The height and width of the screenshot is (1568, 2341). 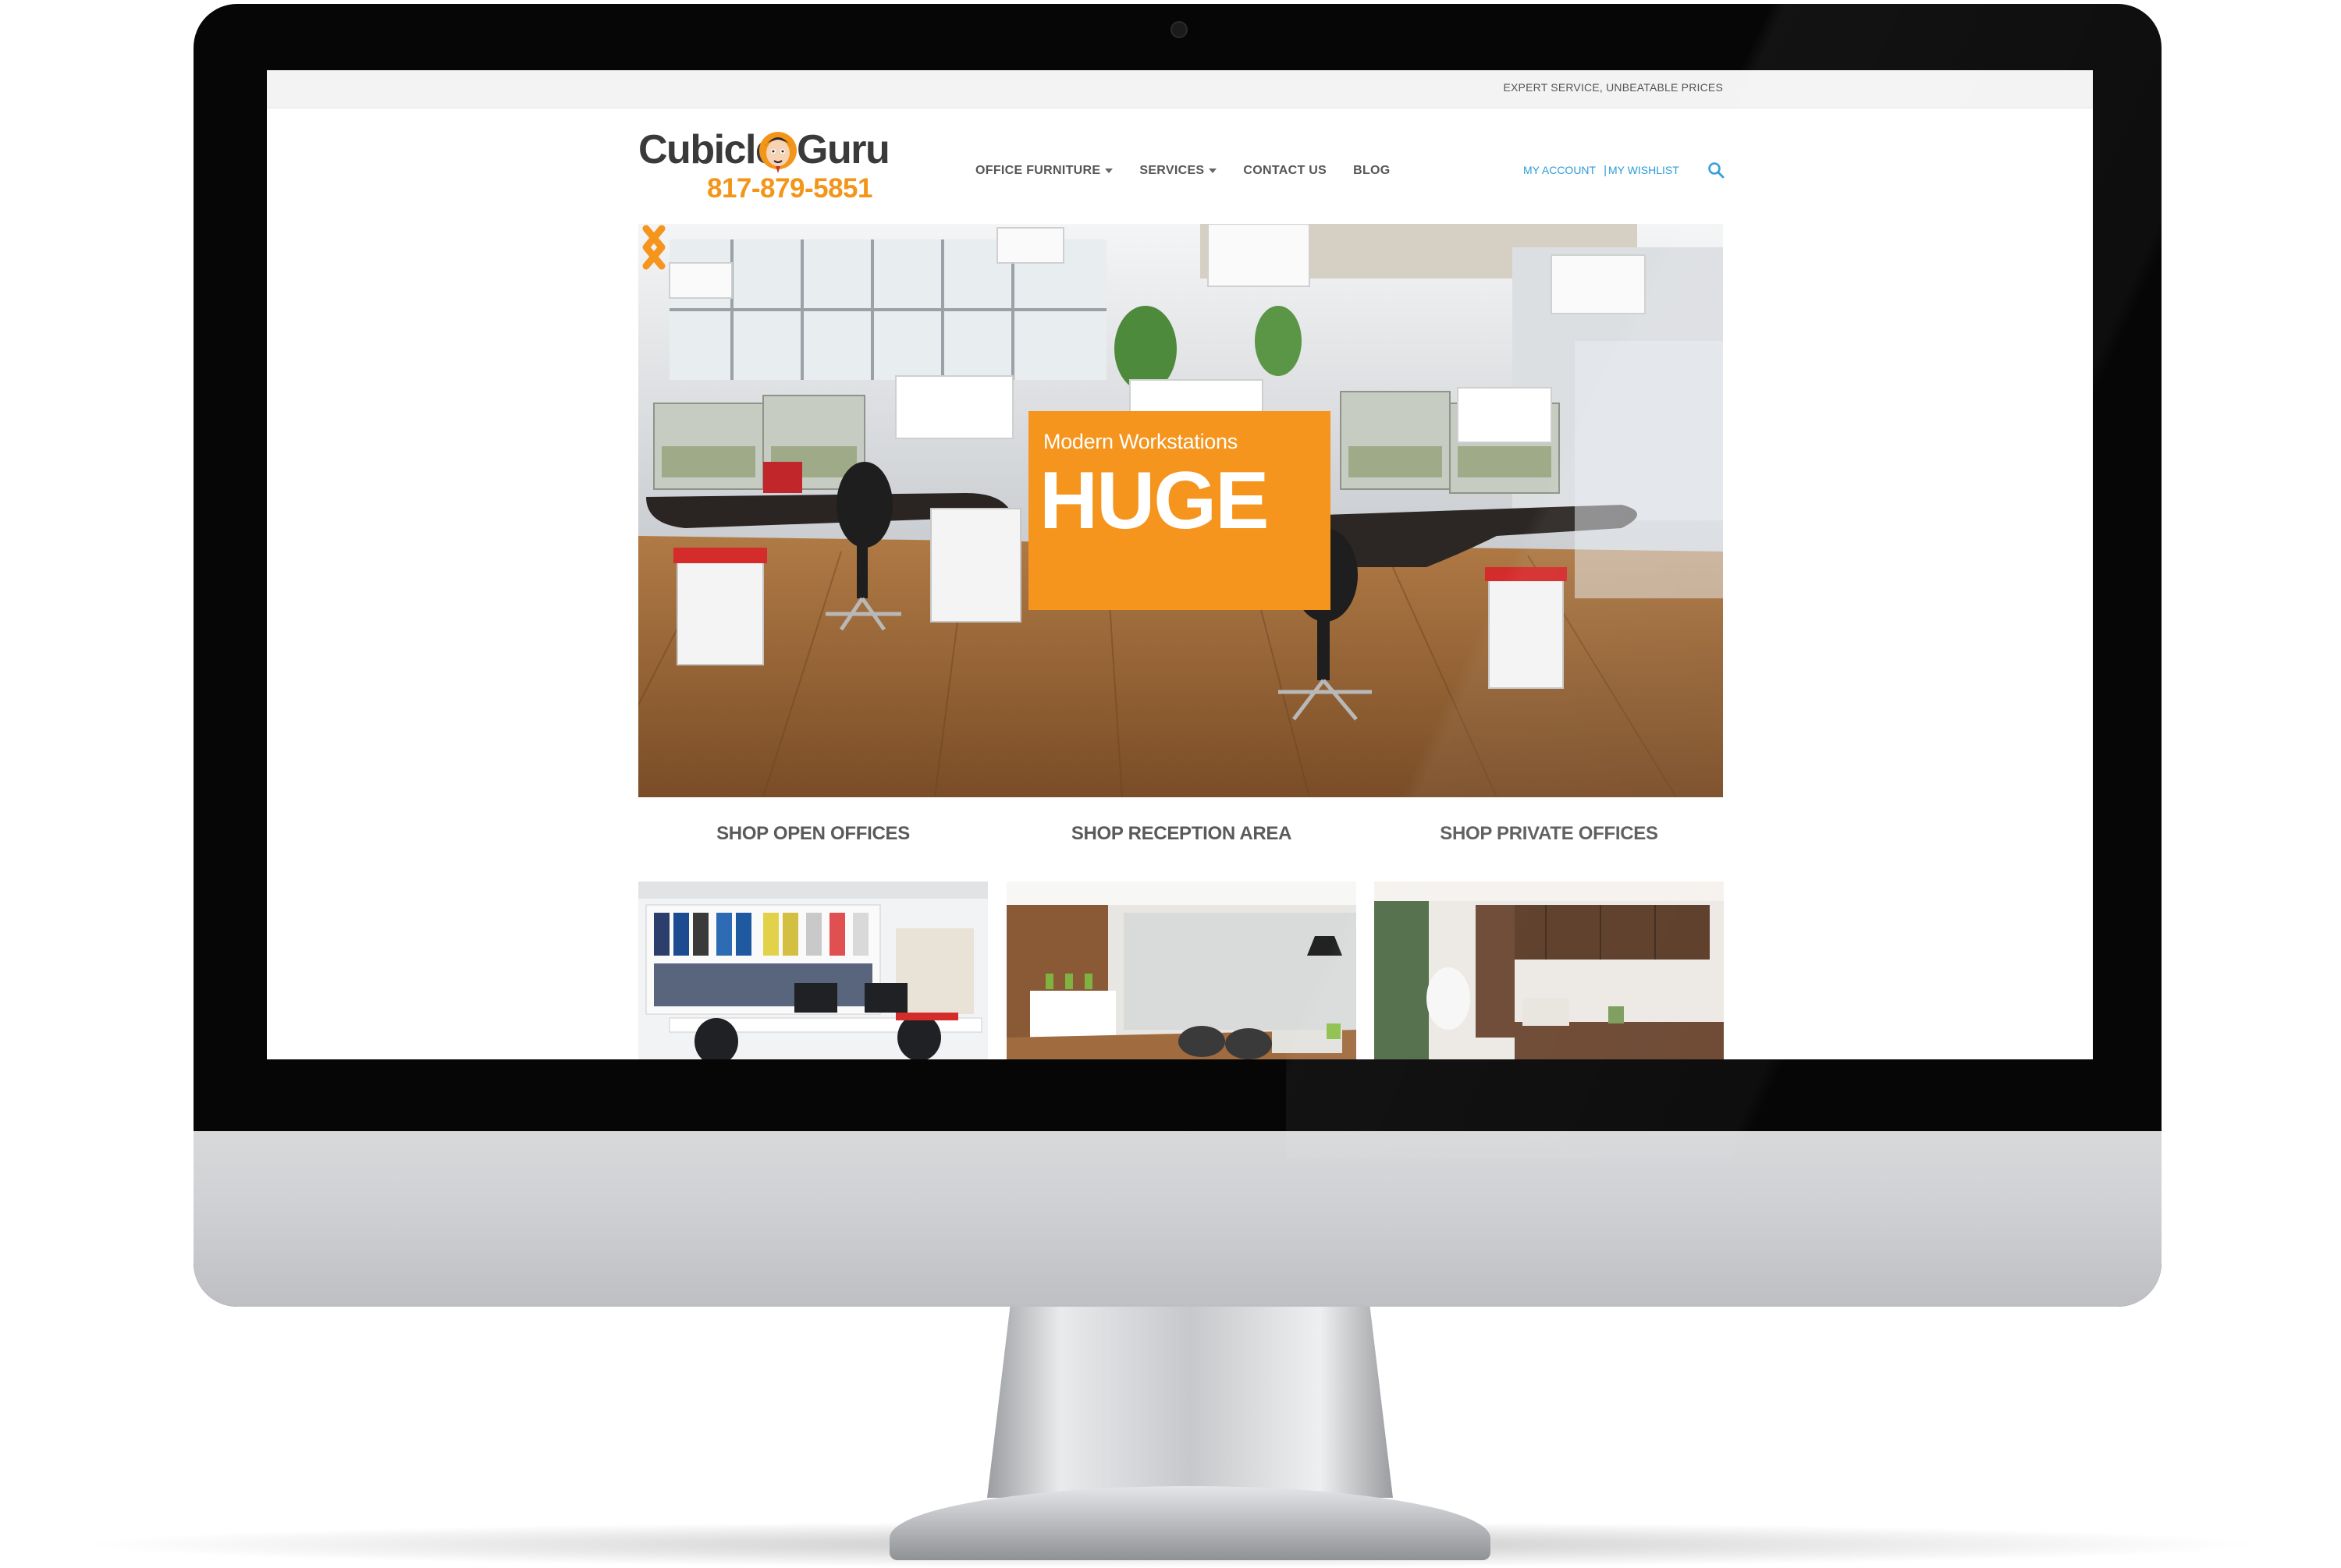 I want to click on promo-banner: Modern Workstations HUGE, so click(x=1179, y=511).